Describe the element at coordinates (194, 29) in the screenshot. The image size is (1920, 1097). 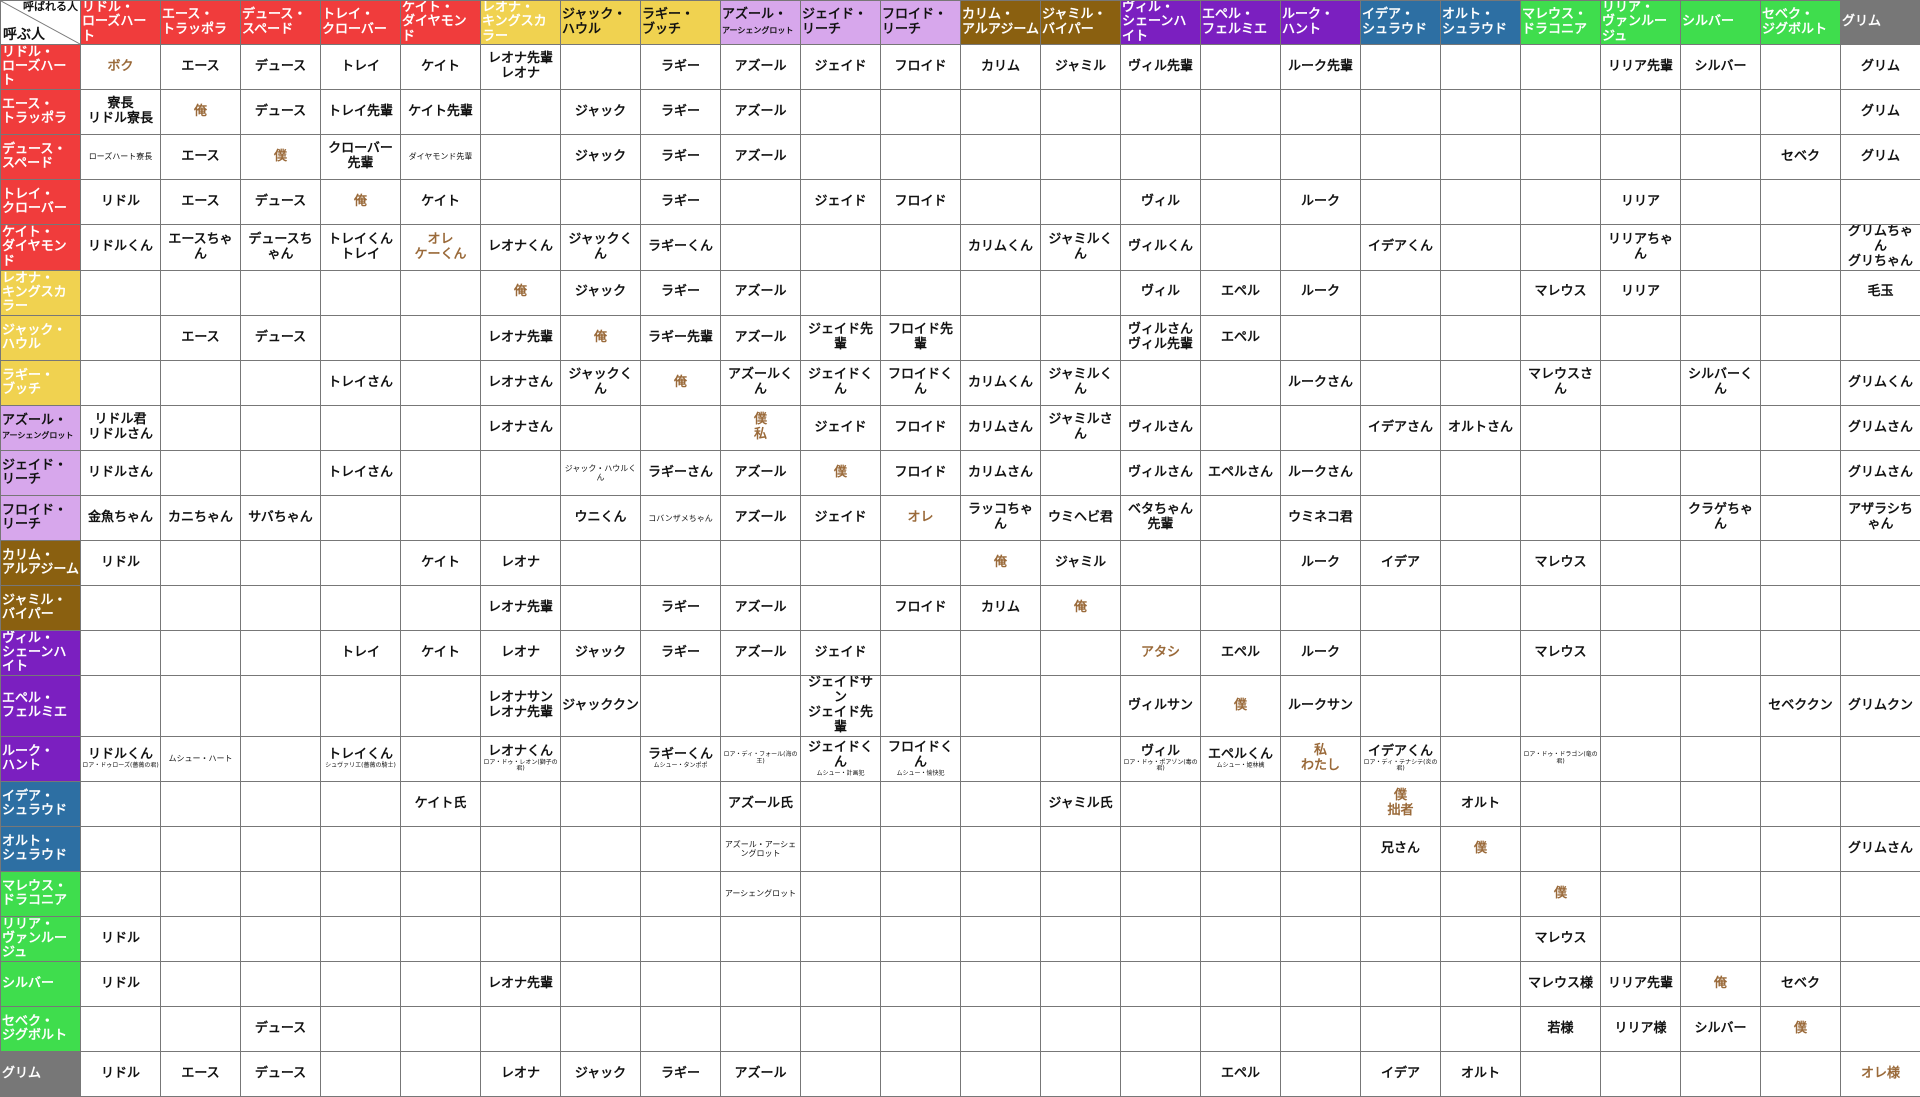
I see `column-header-name-line2: トラッポラ` at that location.